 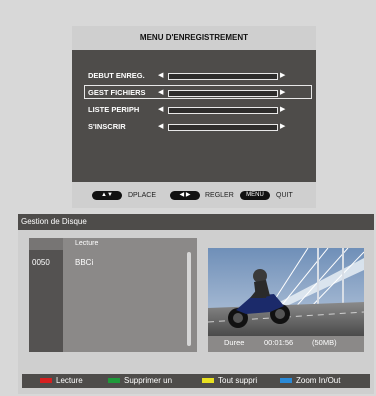 I want to click on video-preview: Duree 00:01:56 (50MB), so click(x=286, y=300).